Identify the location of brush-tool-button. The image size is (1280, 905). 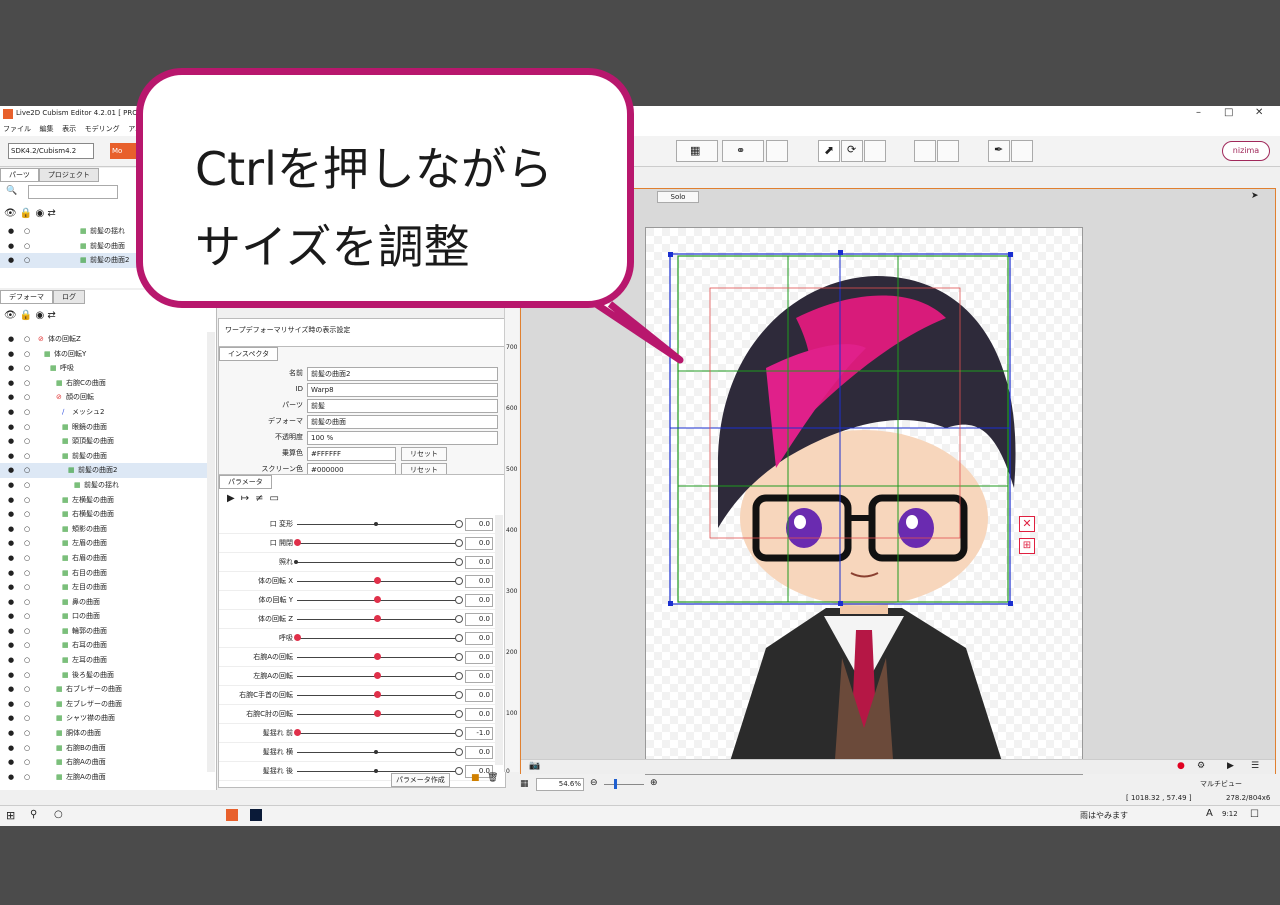
(875, 151).